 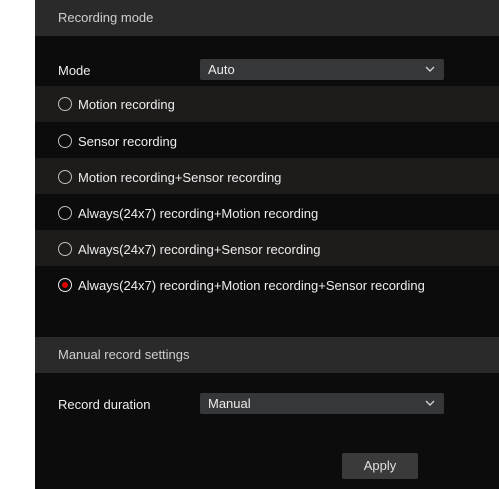 I want to click on radio-option-motion: Motion recording, so click(x=267, y=104).